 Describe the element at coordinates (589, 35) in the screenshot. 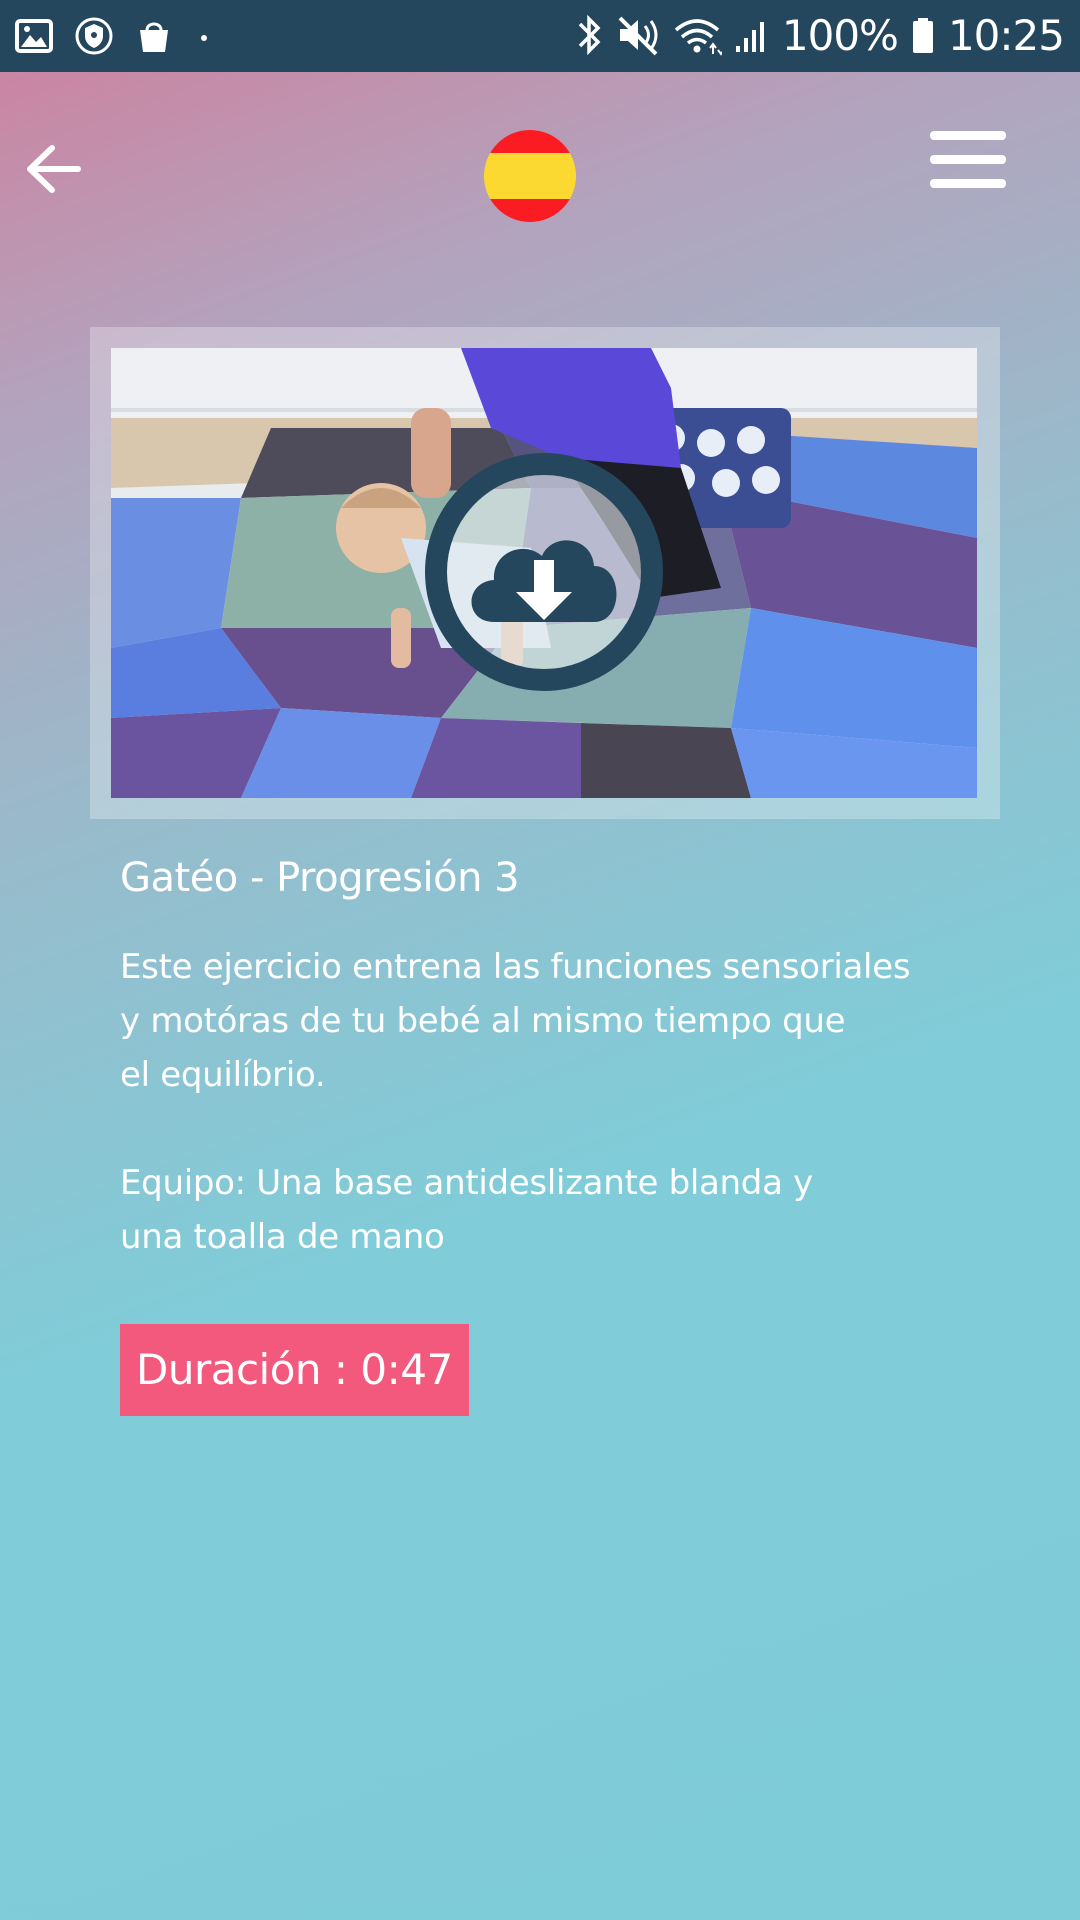

I see `bluetooth-icon` at that location.